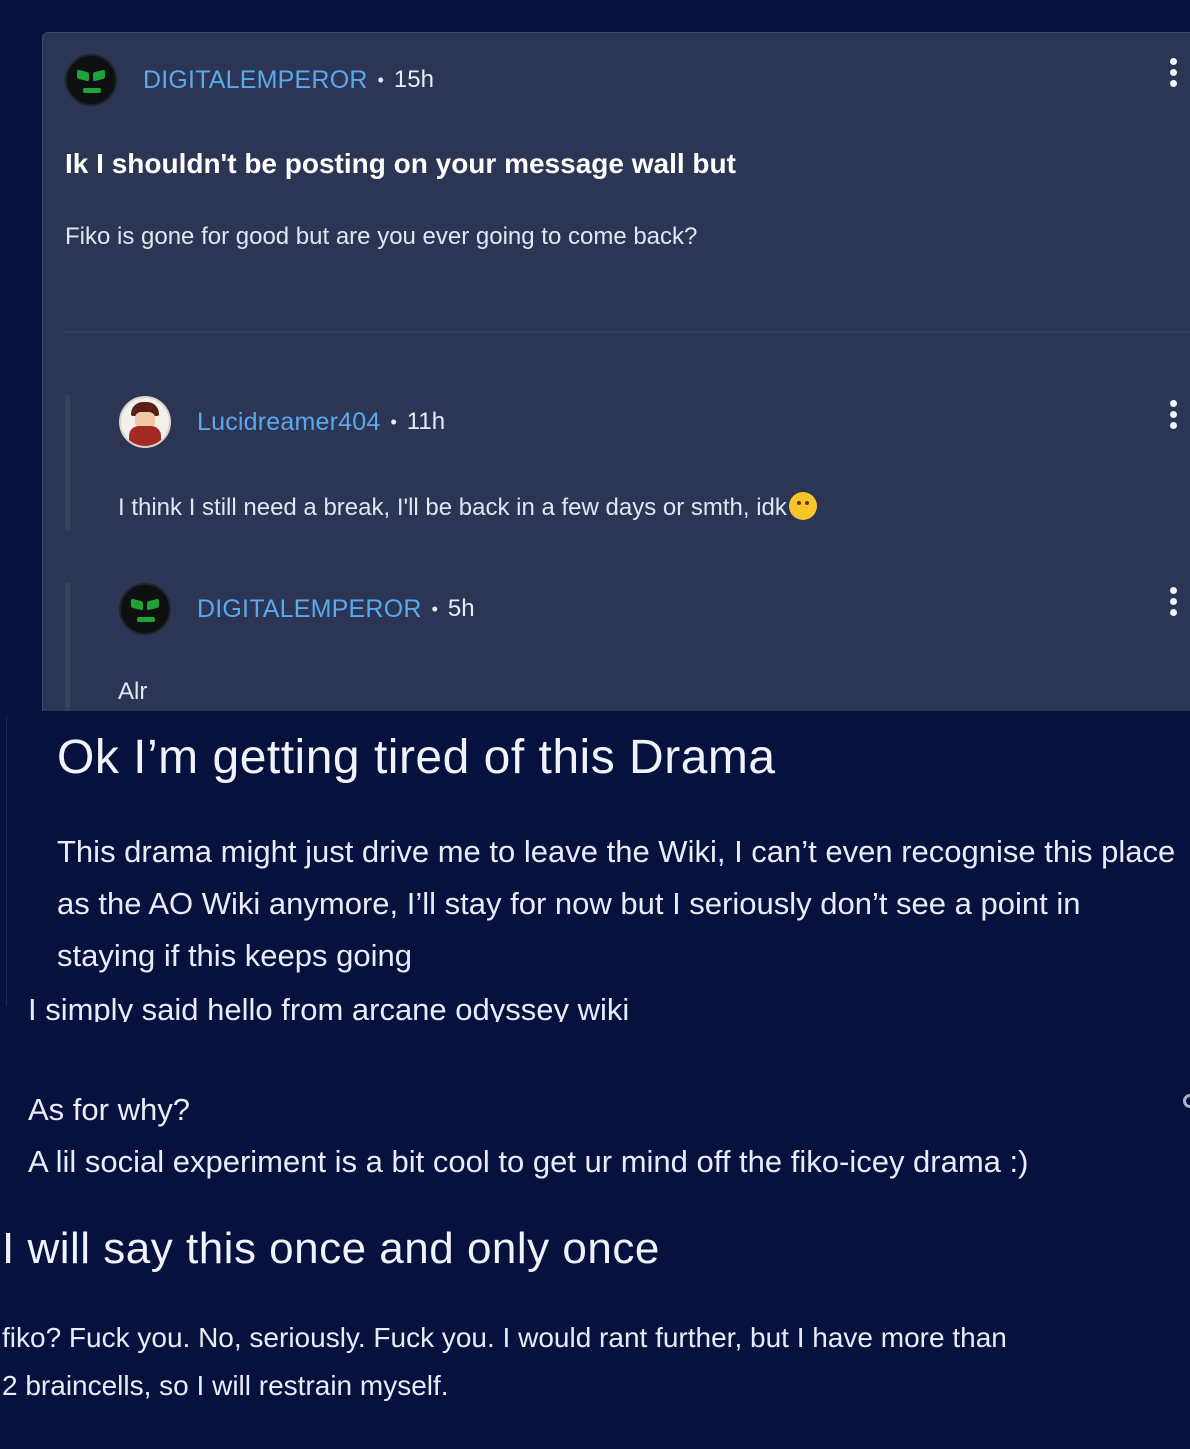 The image size is (1190, 1449). What do you see at coordinates (331, 1248) in the screenshot?
I see `post-title: I will say this once and only once` at bounding box center [331, 1248].